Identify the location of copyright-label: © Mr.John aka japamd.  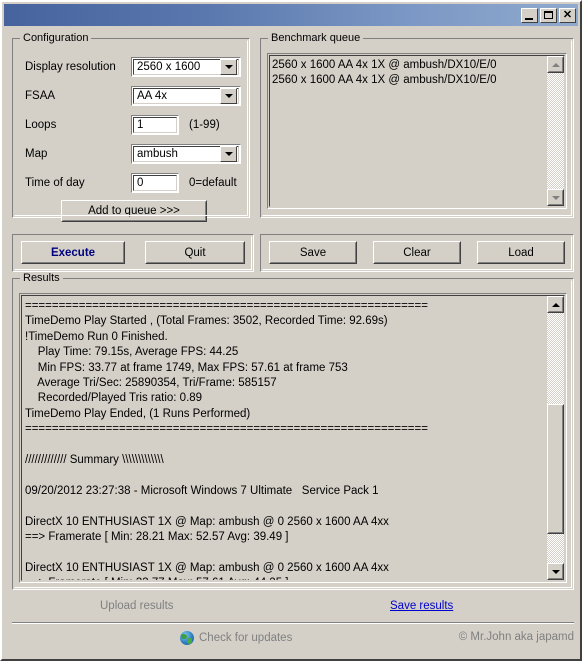
(516, 637).